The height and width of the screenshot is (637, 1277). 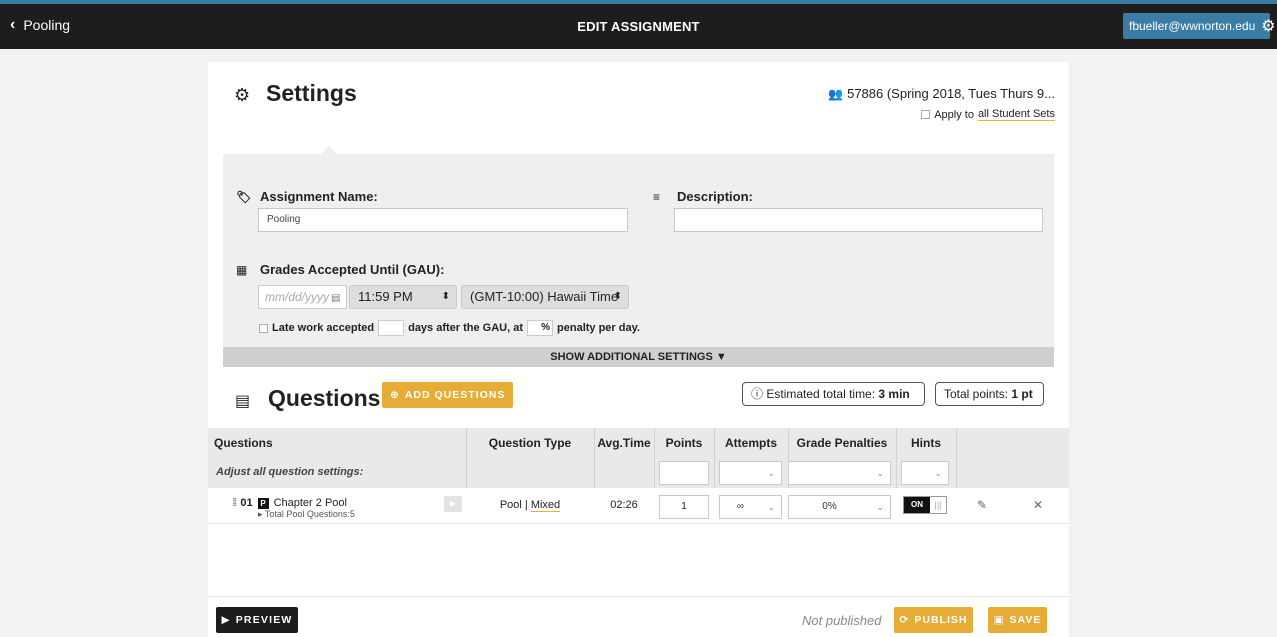 I want to click on late-work-checkbox, so click(x=263, y=328).